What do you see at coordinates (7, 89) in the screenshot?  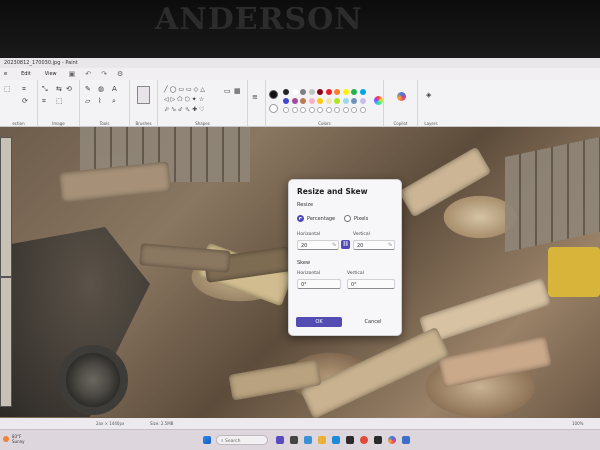 I see `select-icon: ⬚` at bounding box center [7, 89].